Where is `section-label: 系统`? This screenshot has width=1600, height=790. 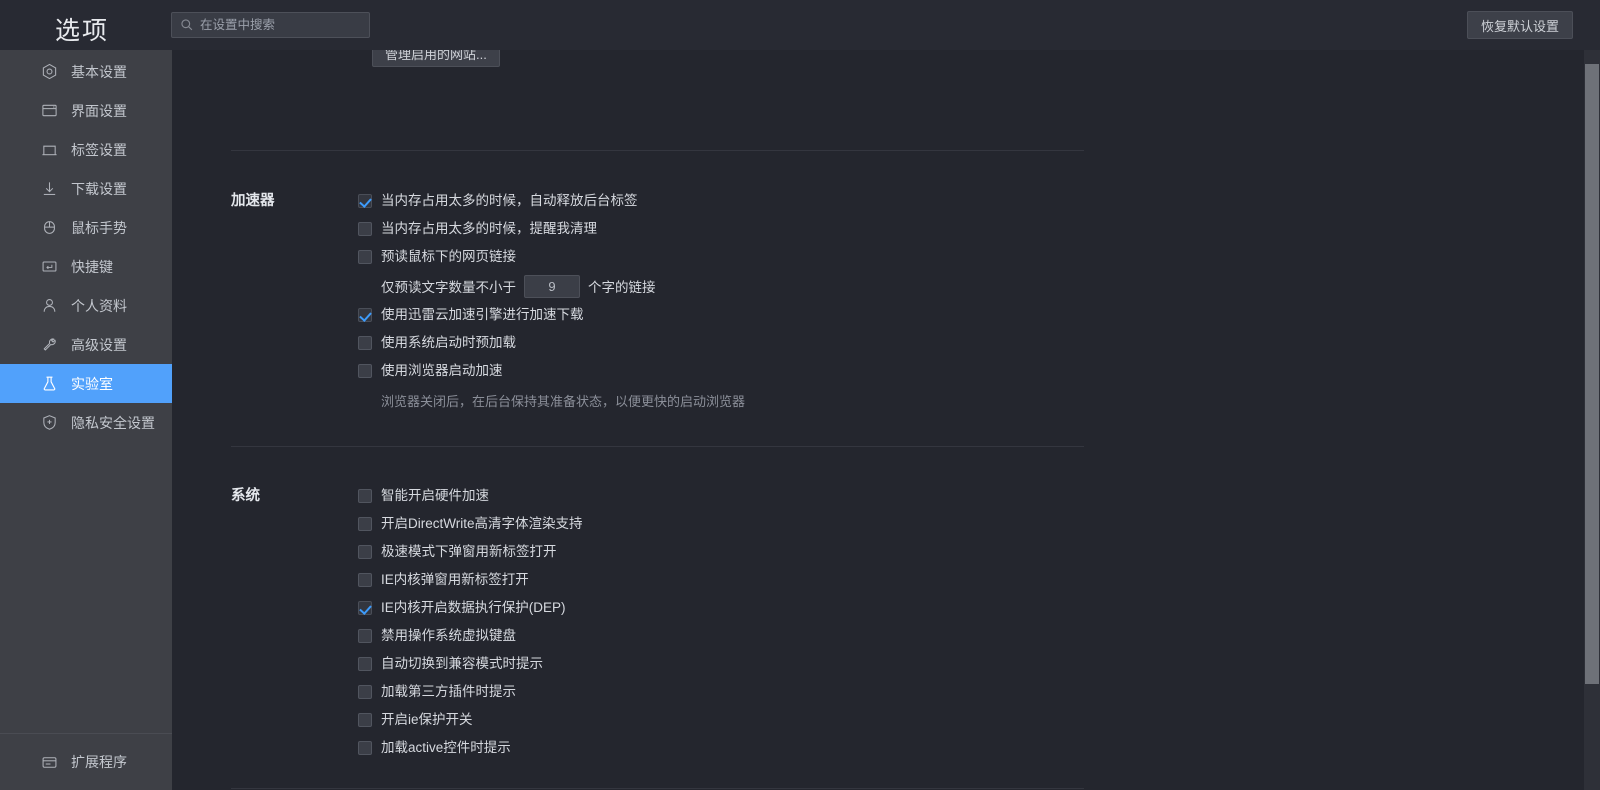
section-label: 系统 is located at coordinates (245, 496).